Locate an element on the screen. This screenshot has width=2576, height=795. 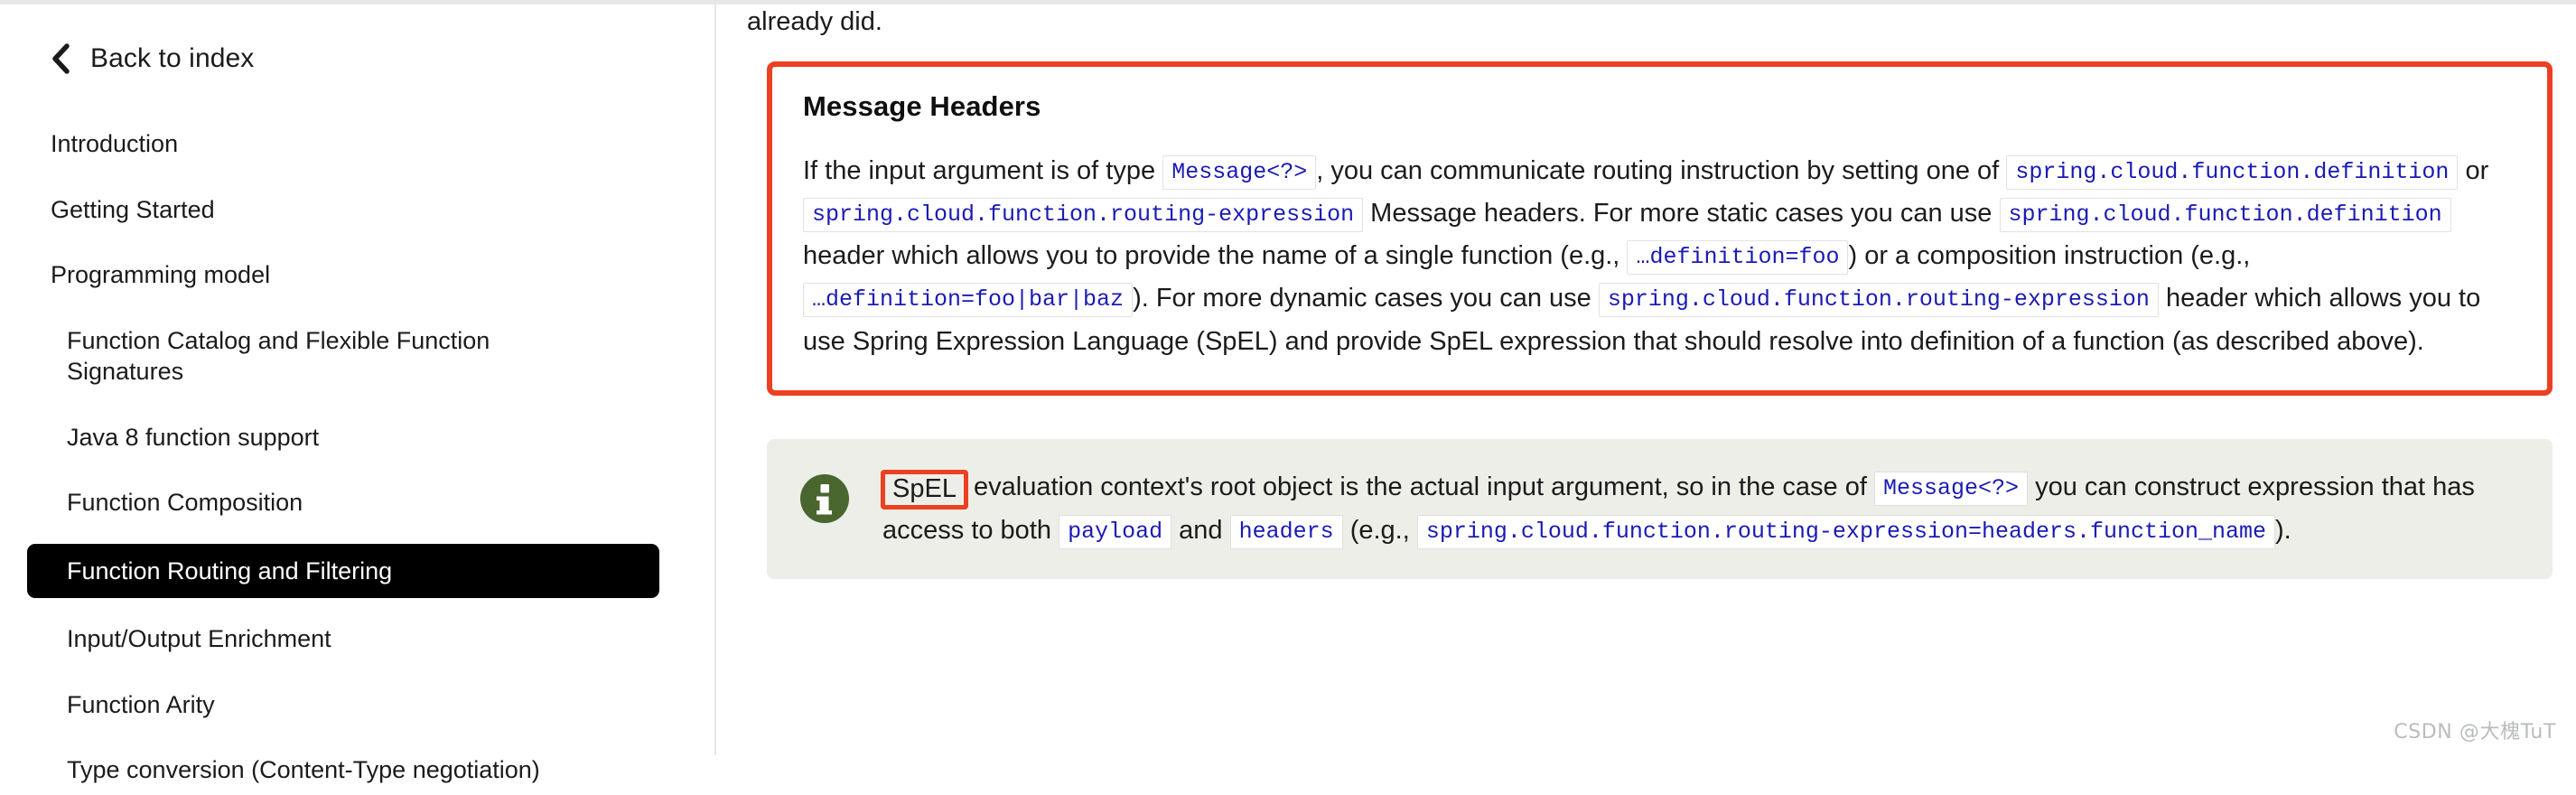
code-definition-foo-bar-baz: …definition=foo|bar|baz is located at coordinates (968, 300).